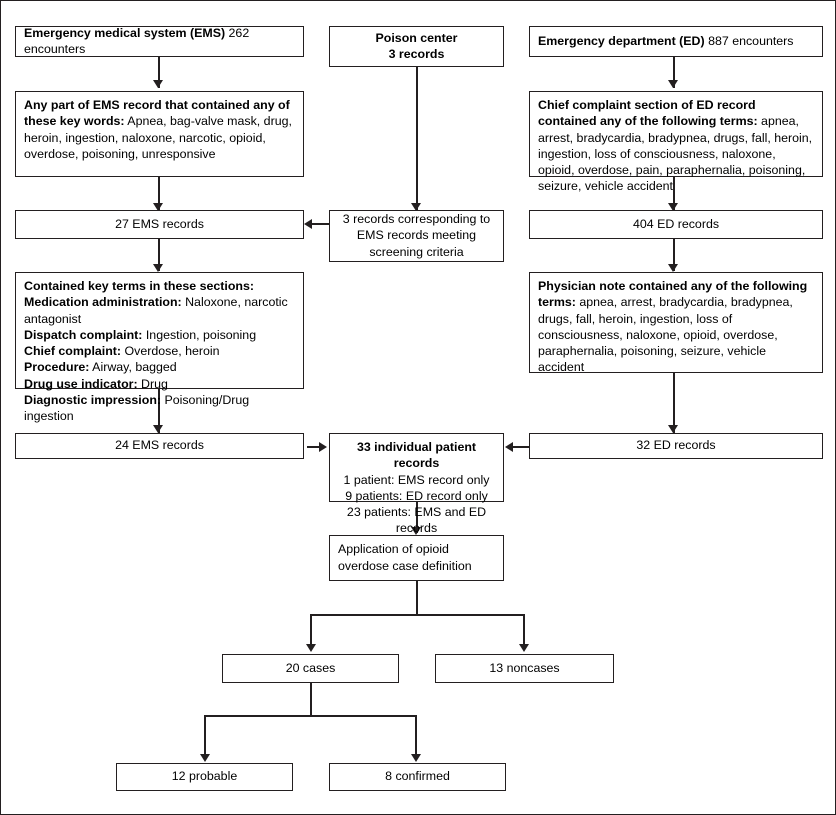 This screenshot has width=836, height=815. Describe the element at coordinates (310, 648) in the screenshot. I see `arrowhead-split-to-cases20` at that location.